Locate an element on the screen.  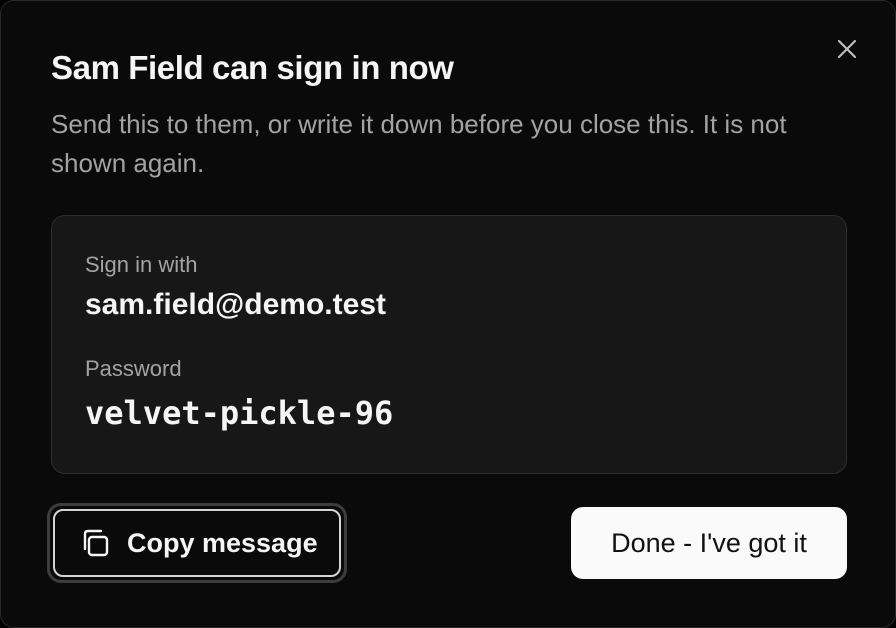
dialog-title: Sam Field can sign in now is located at coordinates (252, 67).